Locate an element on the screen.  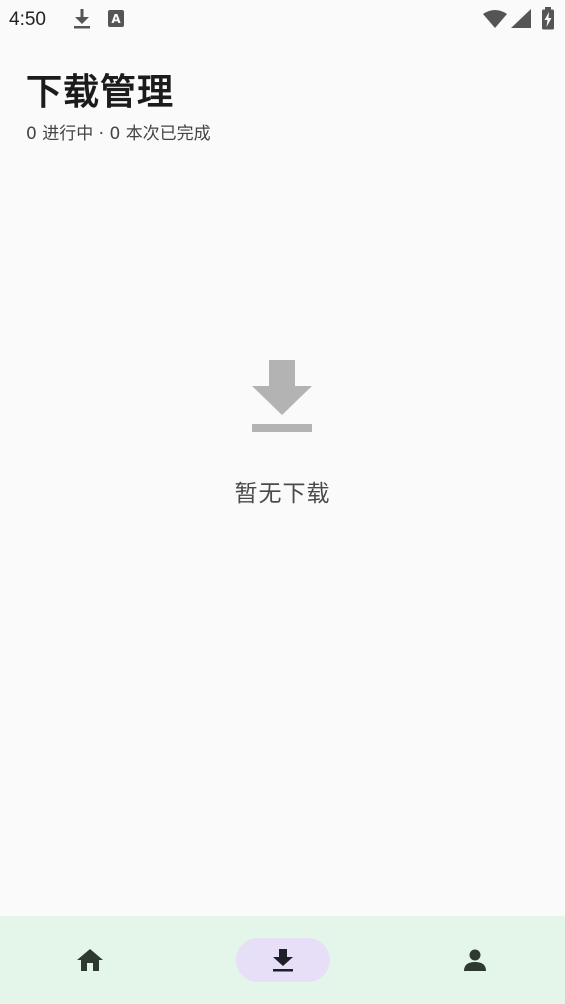
svg-text: A is located at coordinates (116, 19).